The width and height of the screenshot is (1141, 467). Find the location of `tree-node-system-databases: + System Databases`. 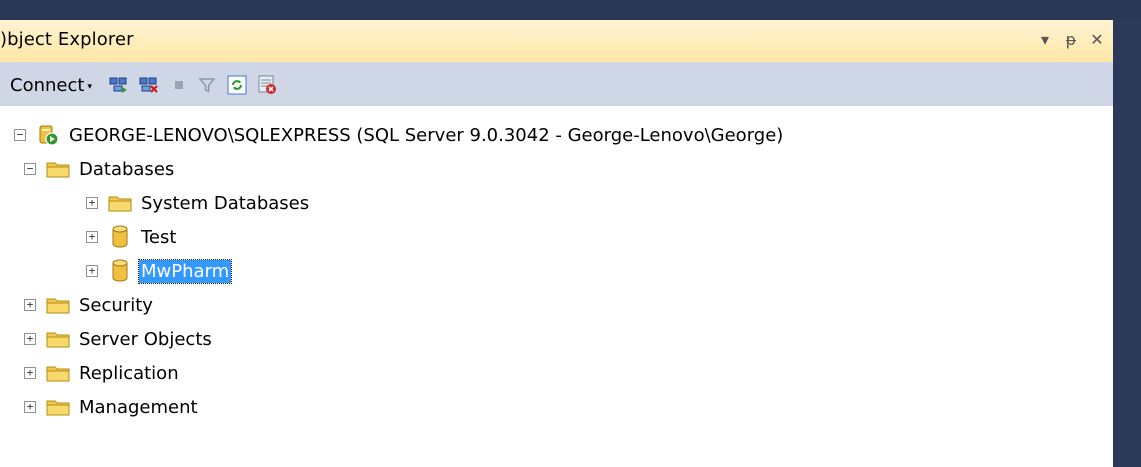

tree-node-system-databases: + System Databases is located at coordinates (198, 203).